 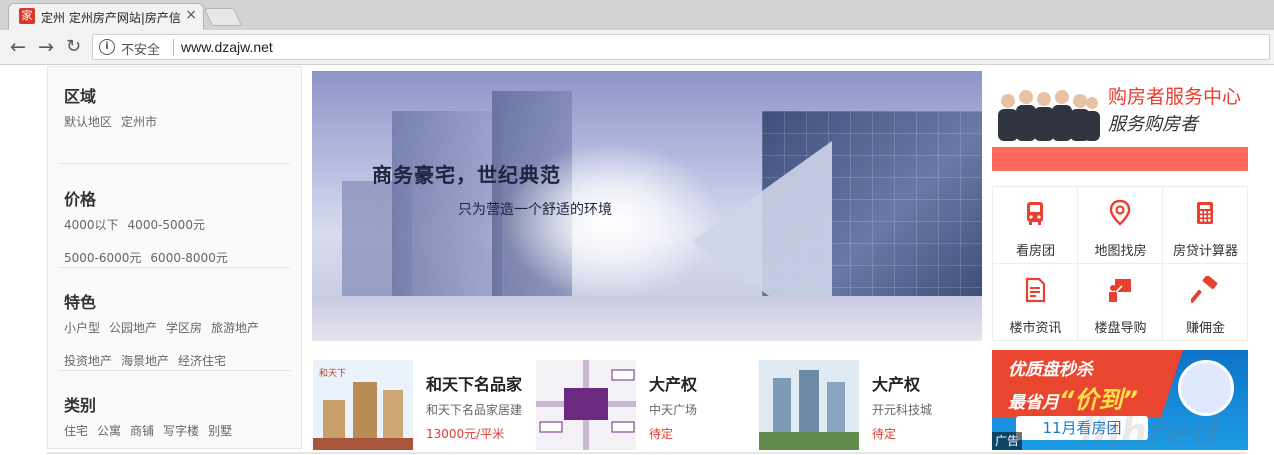 What do you see at coordinates (466, 175) in the screenshot?
I see `banner-headline: 商务豪宅，世纪典范` at bounding box center [466, 175].